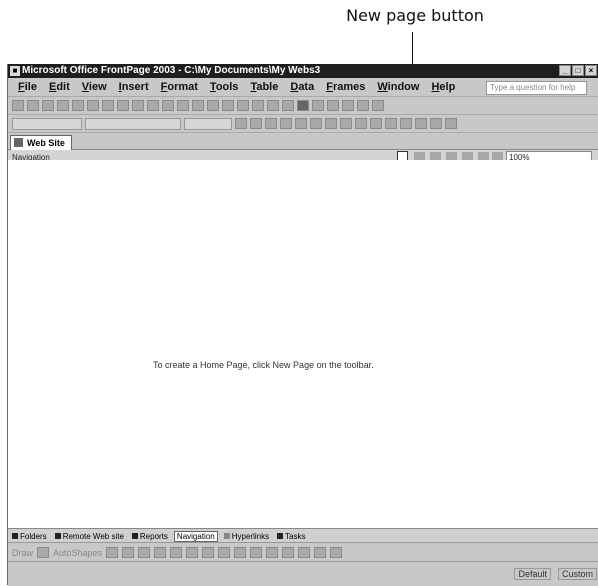 This screenshot has height=586, width=598. I want to click on status-bar: Default Custom, so click(303, 573).